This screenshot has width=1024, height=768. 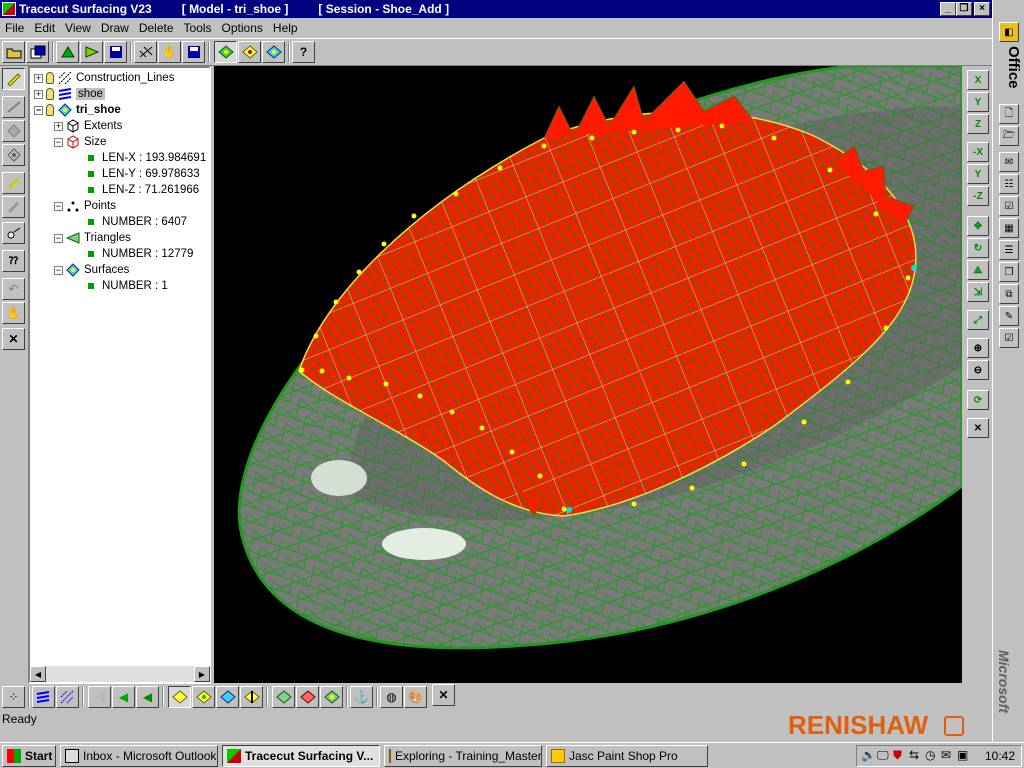 What do you see at coordinates (123, 697) in the screenshot?
I see `triangle-green-icon: ◀` at bounding box center [123, 697].